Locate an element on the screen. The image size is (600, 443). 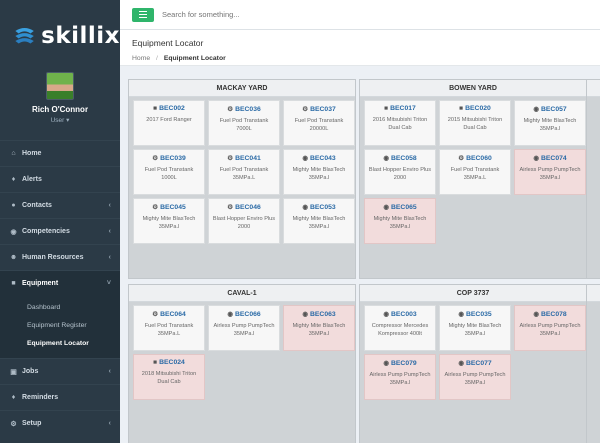
equipment-code: ◉ BEC079 is located at coordinates (400, 363).